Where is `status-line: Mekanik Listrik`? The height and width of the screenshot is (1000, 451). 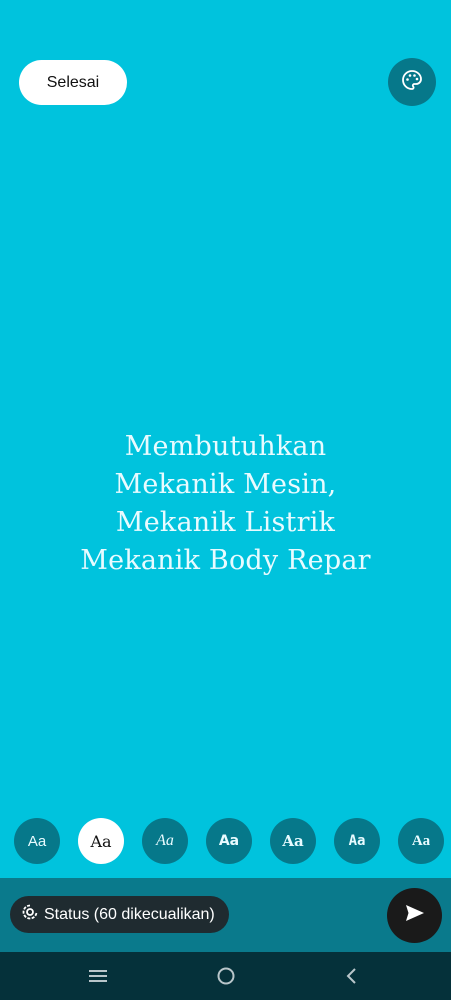
status-line: Mekanik Listrik is located at coordinates (225, 522).